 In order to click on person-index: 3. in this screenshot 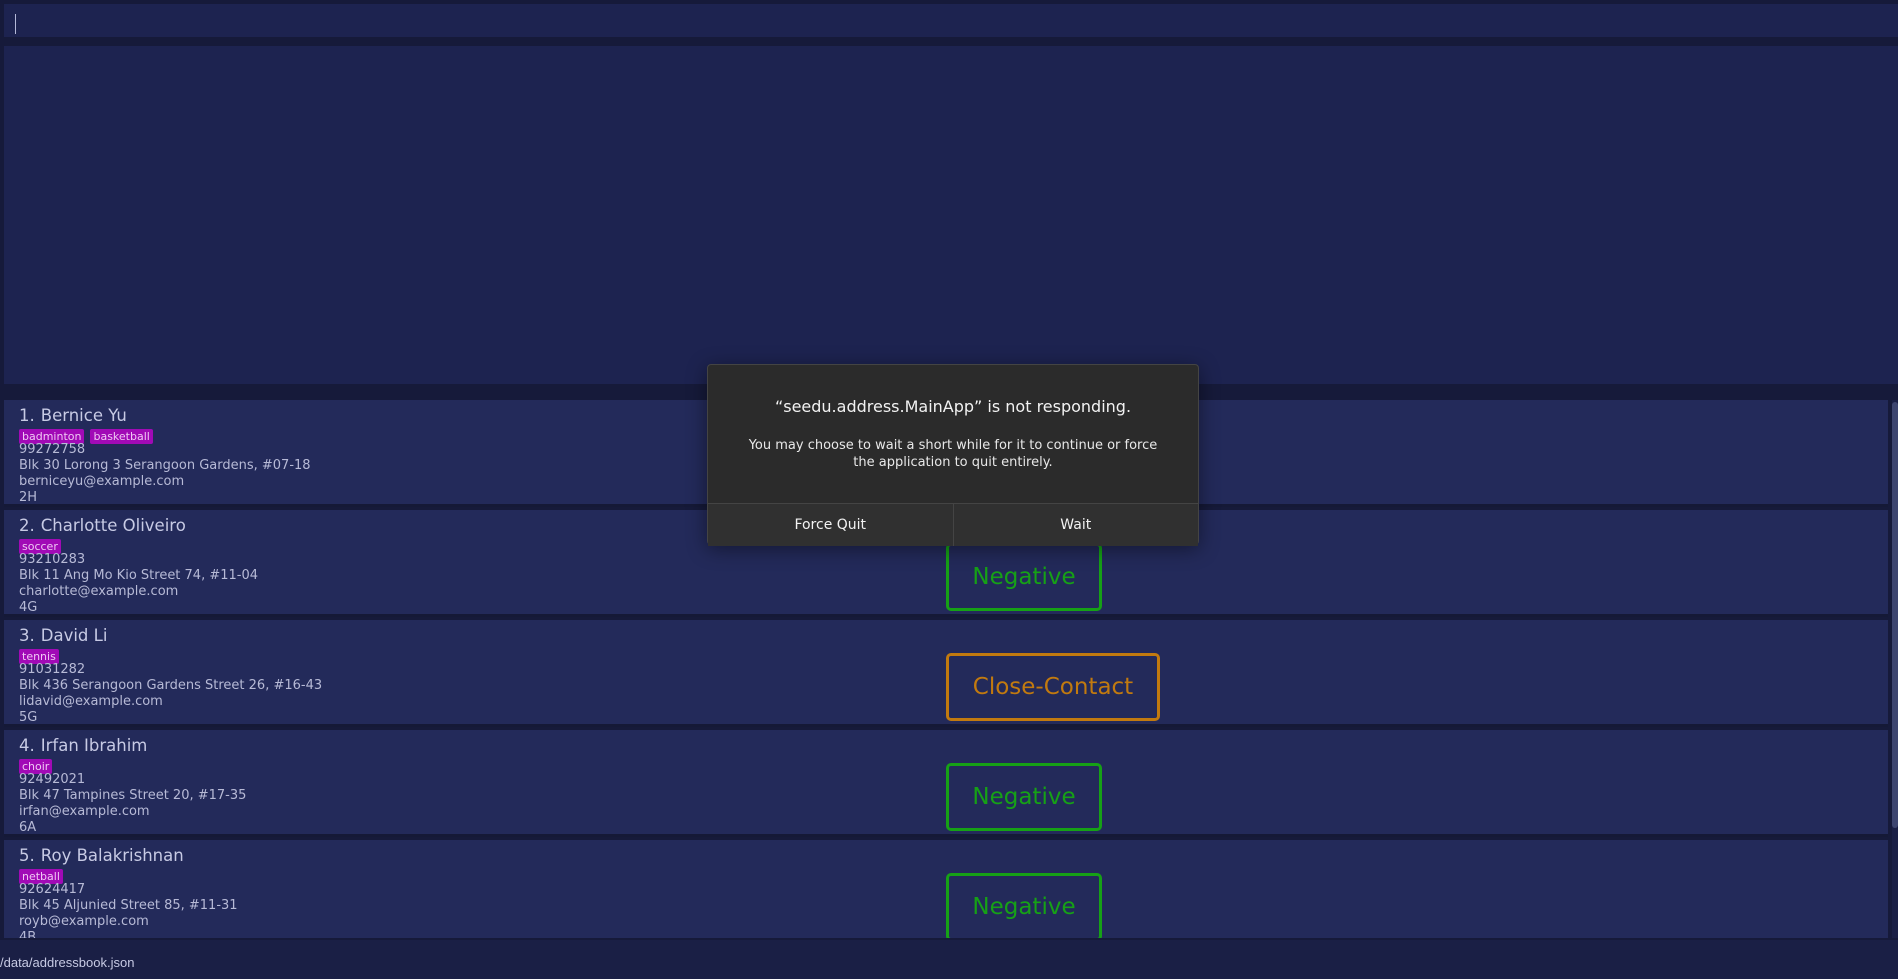, I will do `click(27, 635)`.